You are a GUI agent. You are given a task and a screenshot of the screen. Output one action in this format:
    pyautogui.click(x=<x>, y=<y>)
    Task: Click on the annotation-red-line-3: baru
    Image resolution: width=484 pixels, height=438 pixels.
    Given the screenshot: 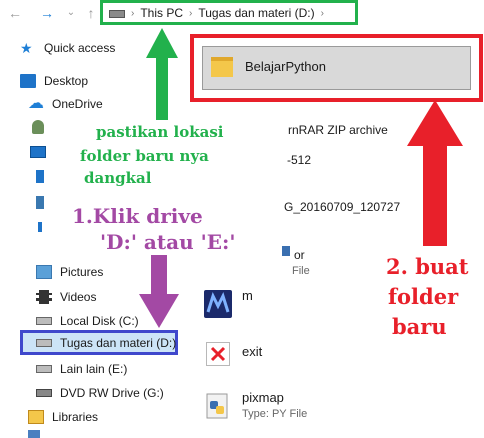 What is the action you would take?
    pyautogui.click(x=419, y=326)
    